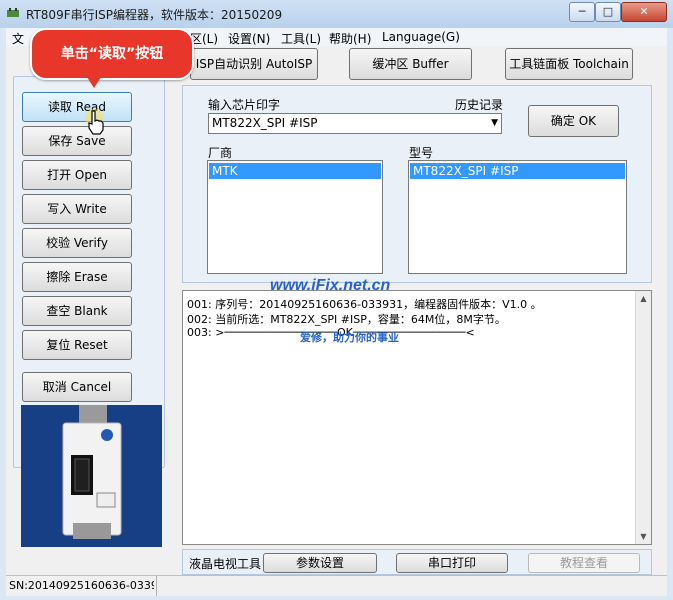 The width and height of the screenshot is (673, 600). What do you see at coordinates (295, 217) in the screenshot?
I see `vendor-list: MTK` at bounding box center [295, 217].